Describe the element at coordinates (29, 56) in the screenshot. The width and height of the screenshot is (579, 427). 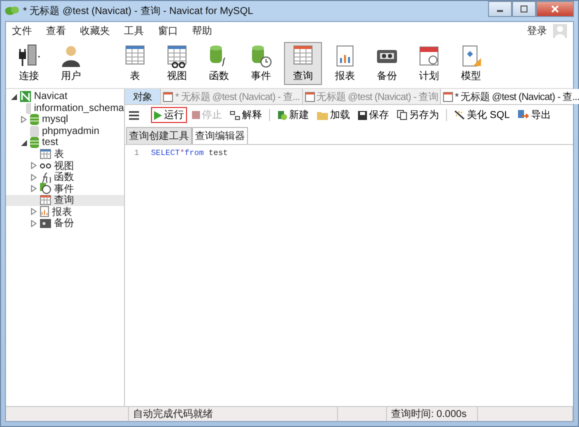
I see `plug-icon` at that location.